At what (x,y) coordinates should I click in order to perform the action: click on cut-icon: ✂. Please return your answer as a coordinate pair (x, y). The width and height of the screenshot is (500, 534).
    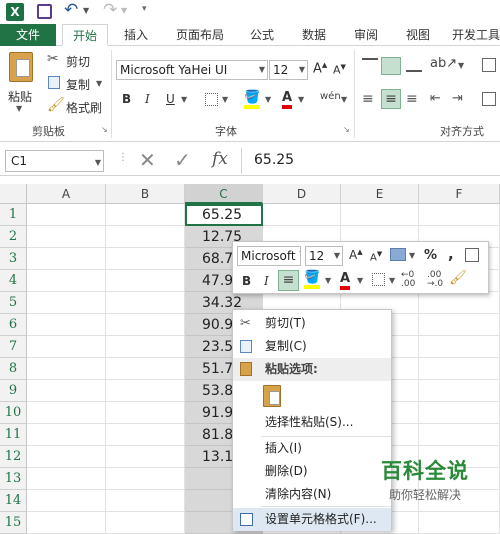
    Looking at the image, I should click on (53, 59).